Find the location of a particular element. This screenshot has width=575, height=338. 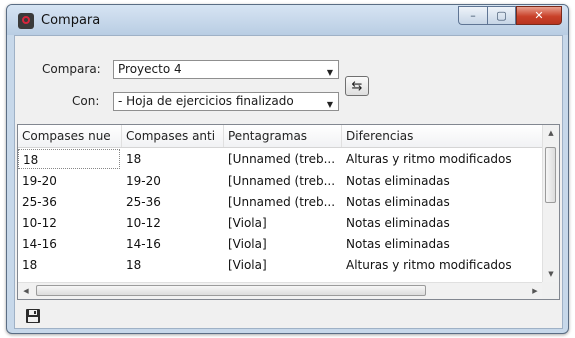

cell-new-measures: 25-36 is located at coordinates (39, 202).